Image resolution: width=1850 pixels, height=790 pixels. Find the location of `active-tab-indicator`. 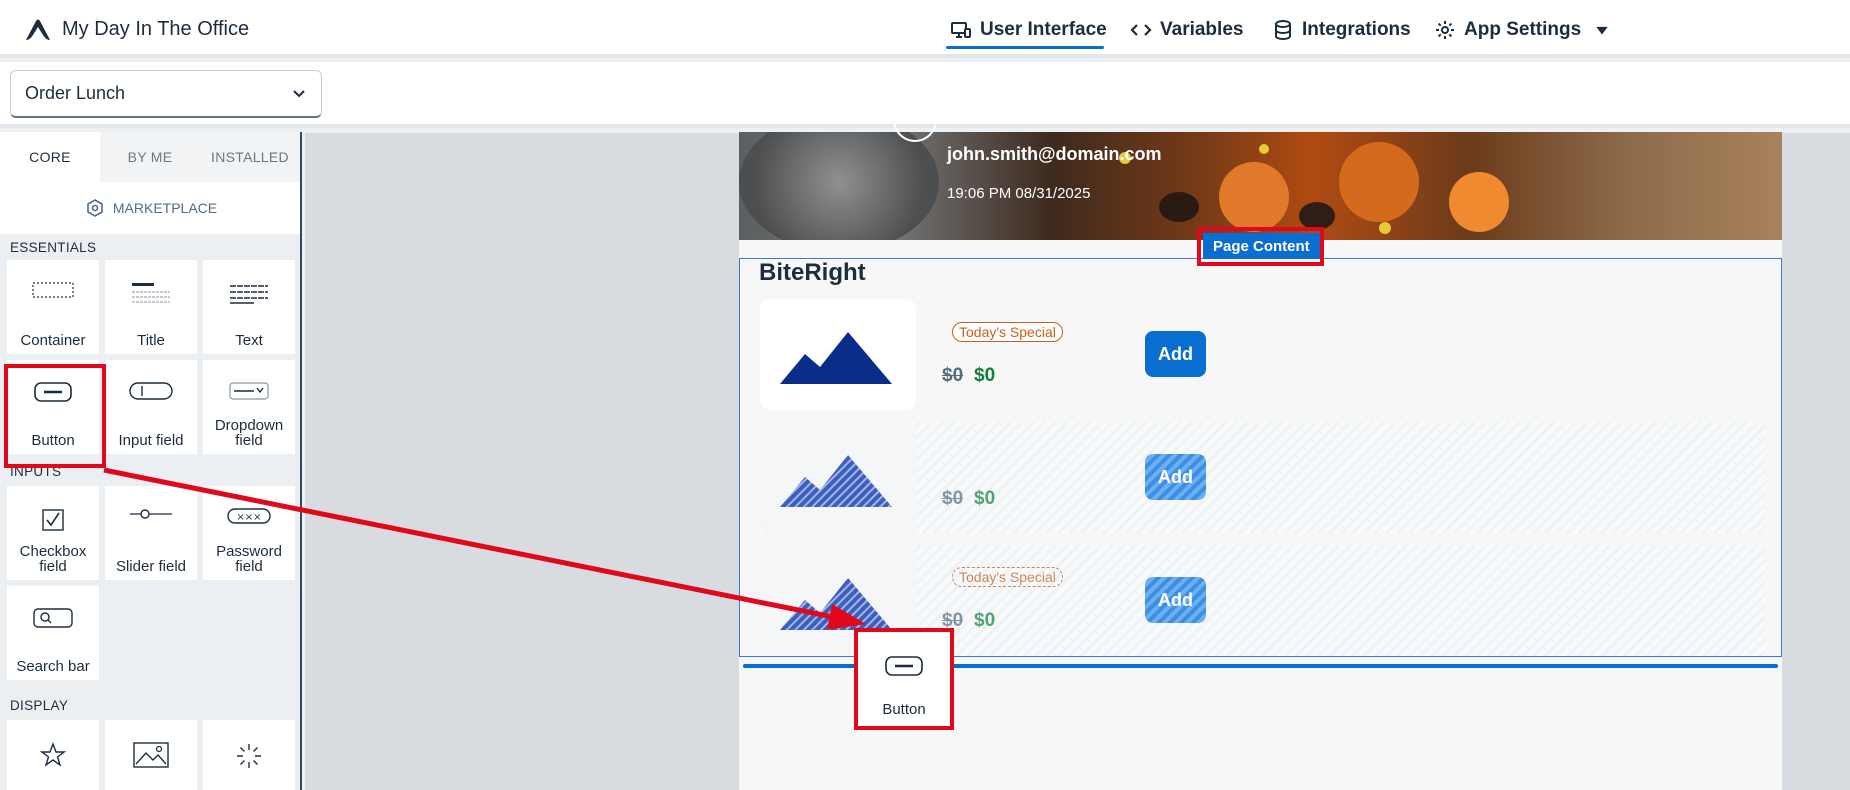

active-tab-indicator is located at coordinates (1025, 47).